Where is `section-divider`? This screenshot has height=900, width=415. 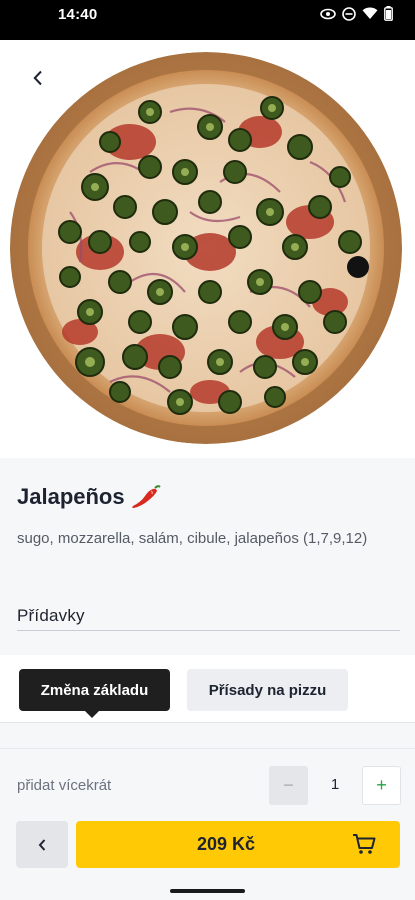
section-divider is located at coordinates (208, 630).